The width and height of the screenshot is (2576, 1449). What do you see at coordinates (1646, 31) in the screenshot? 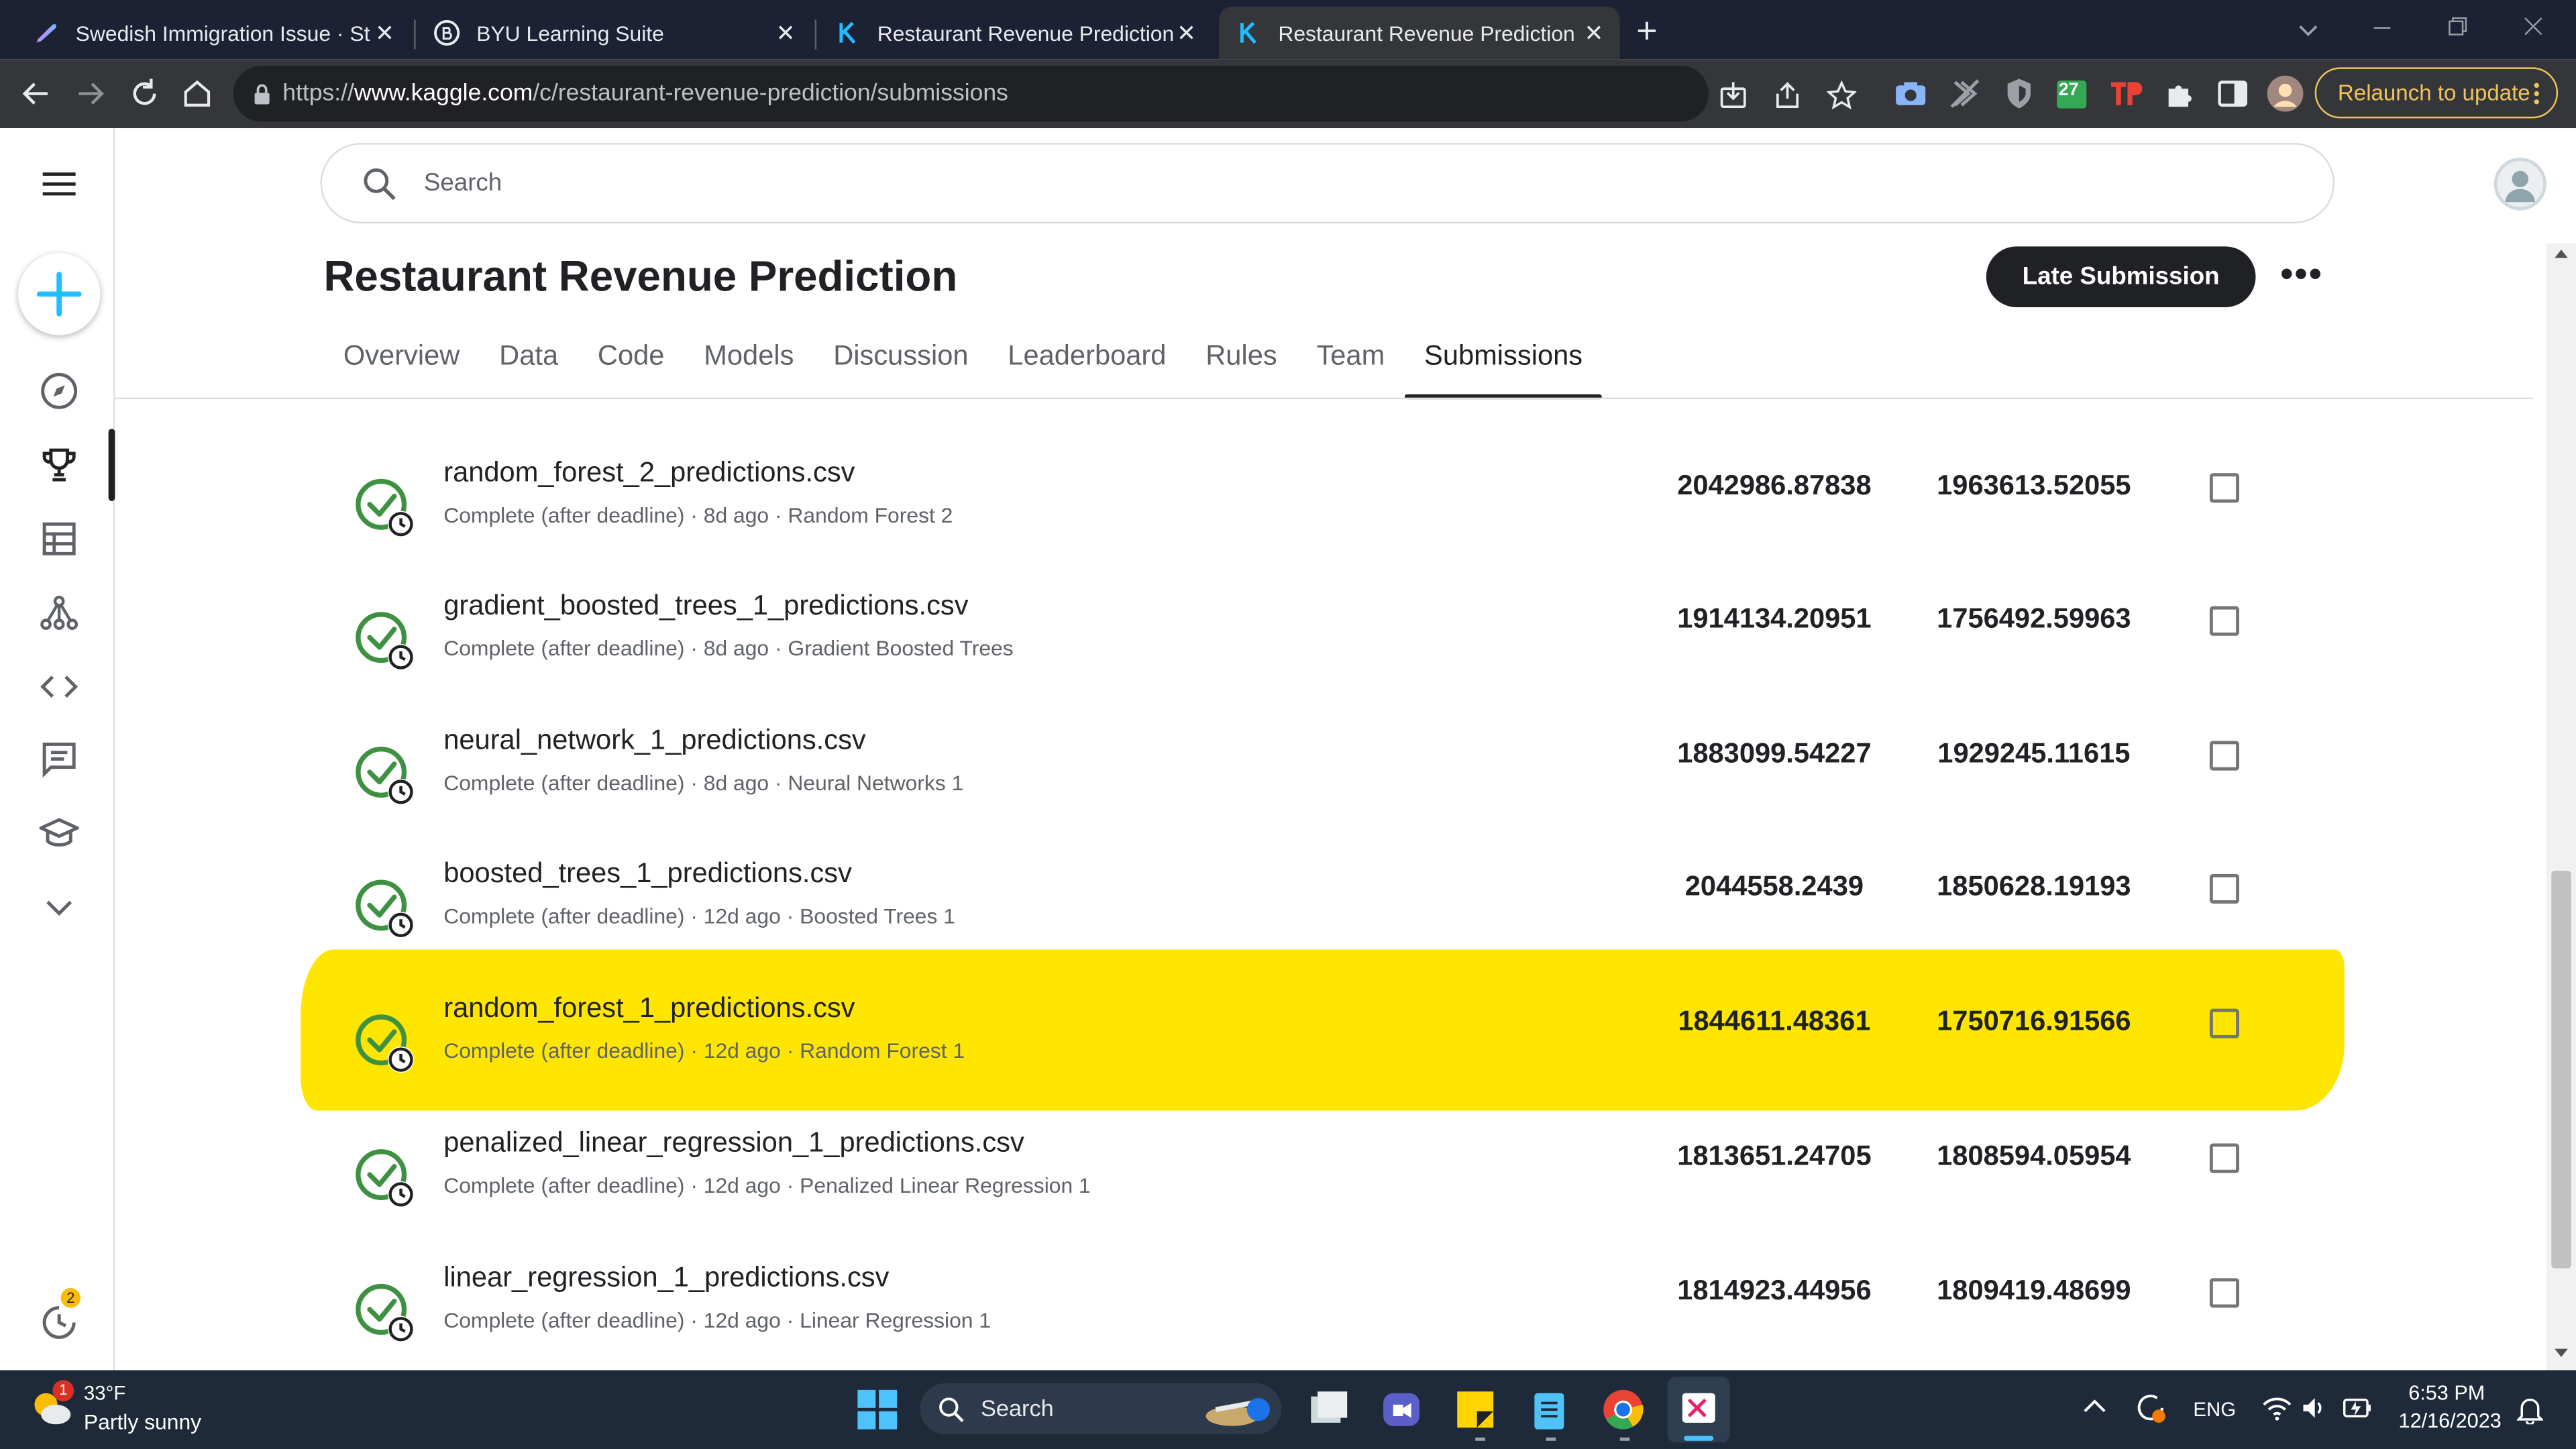
I see `new-tab-button: +` at bounding box center [1646, 31].